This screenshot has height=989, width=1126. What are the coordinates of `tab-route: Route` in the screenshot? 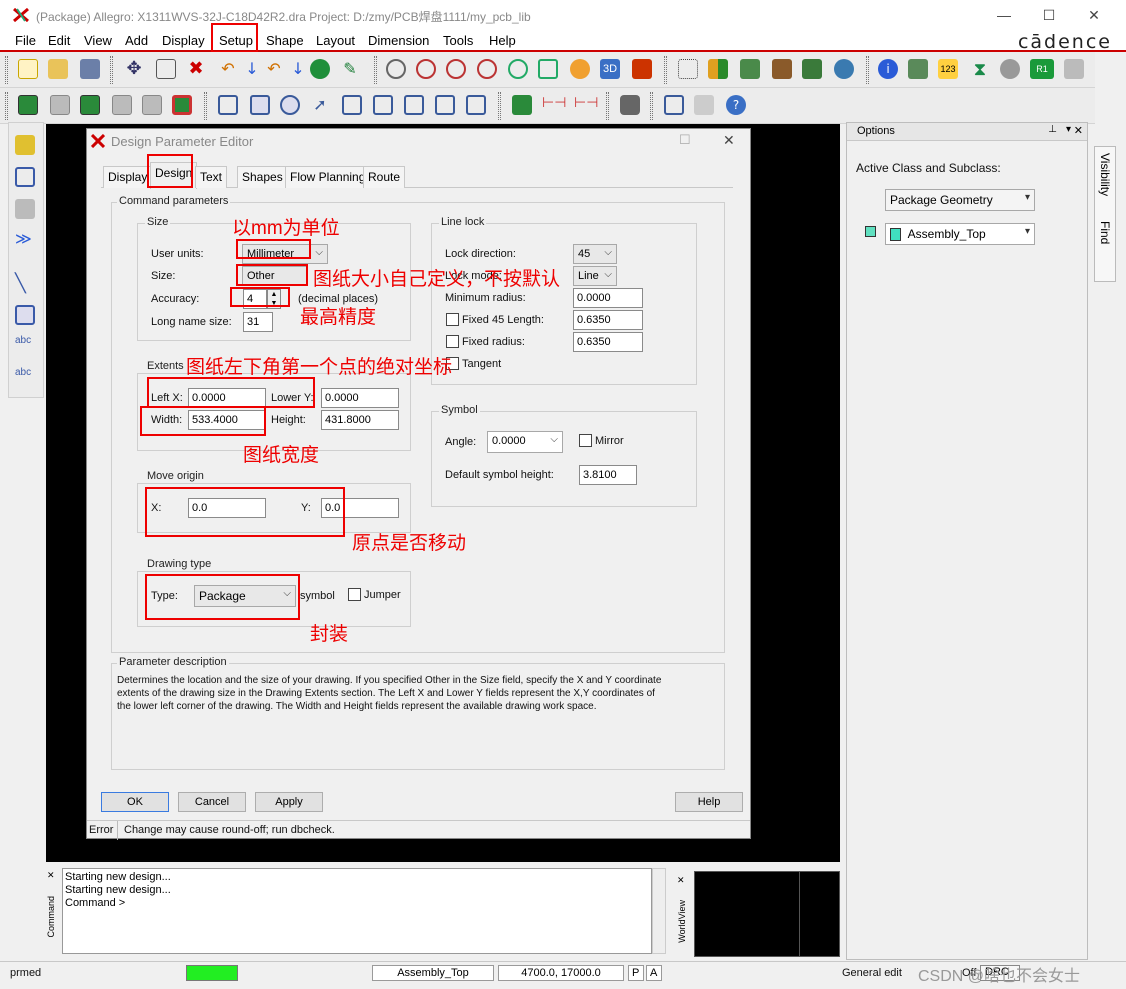 It's located at (384, 177).